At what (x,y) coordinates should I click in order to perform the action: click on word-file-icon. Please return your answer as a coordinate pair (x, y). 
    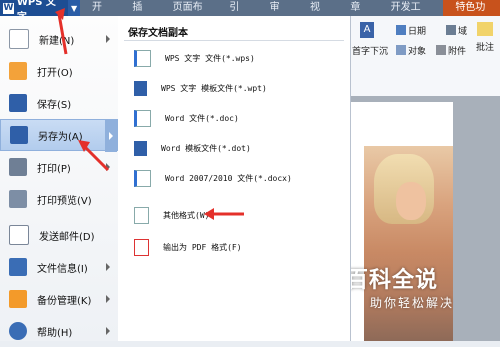
    Looking at the image, I should click on (142, 118).